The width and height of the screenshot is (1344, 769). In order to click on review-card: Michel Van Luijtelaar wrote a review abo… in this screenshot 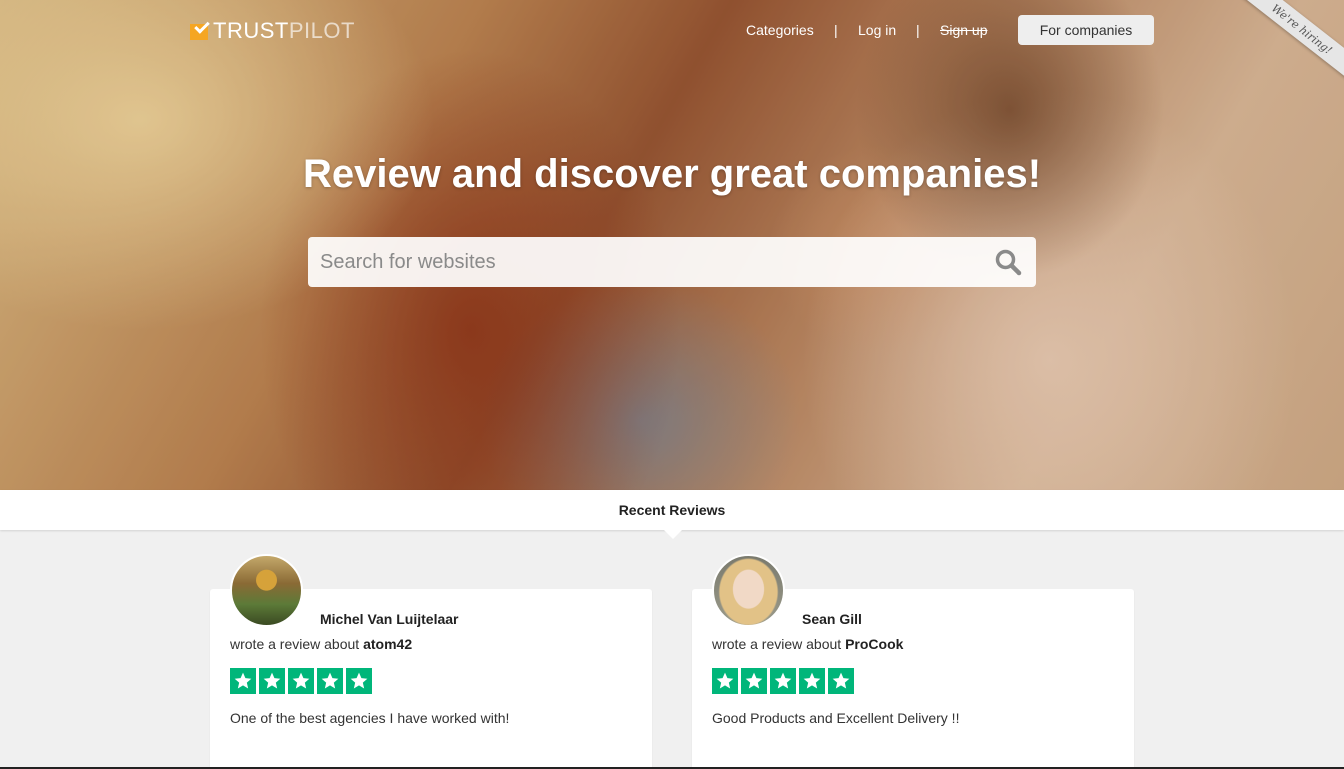, I will do `click(431, 661)`.